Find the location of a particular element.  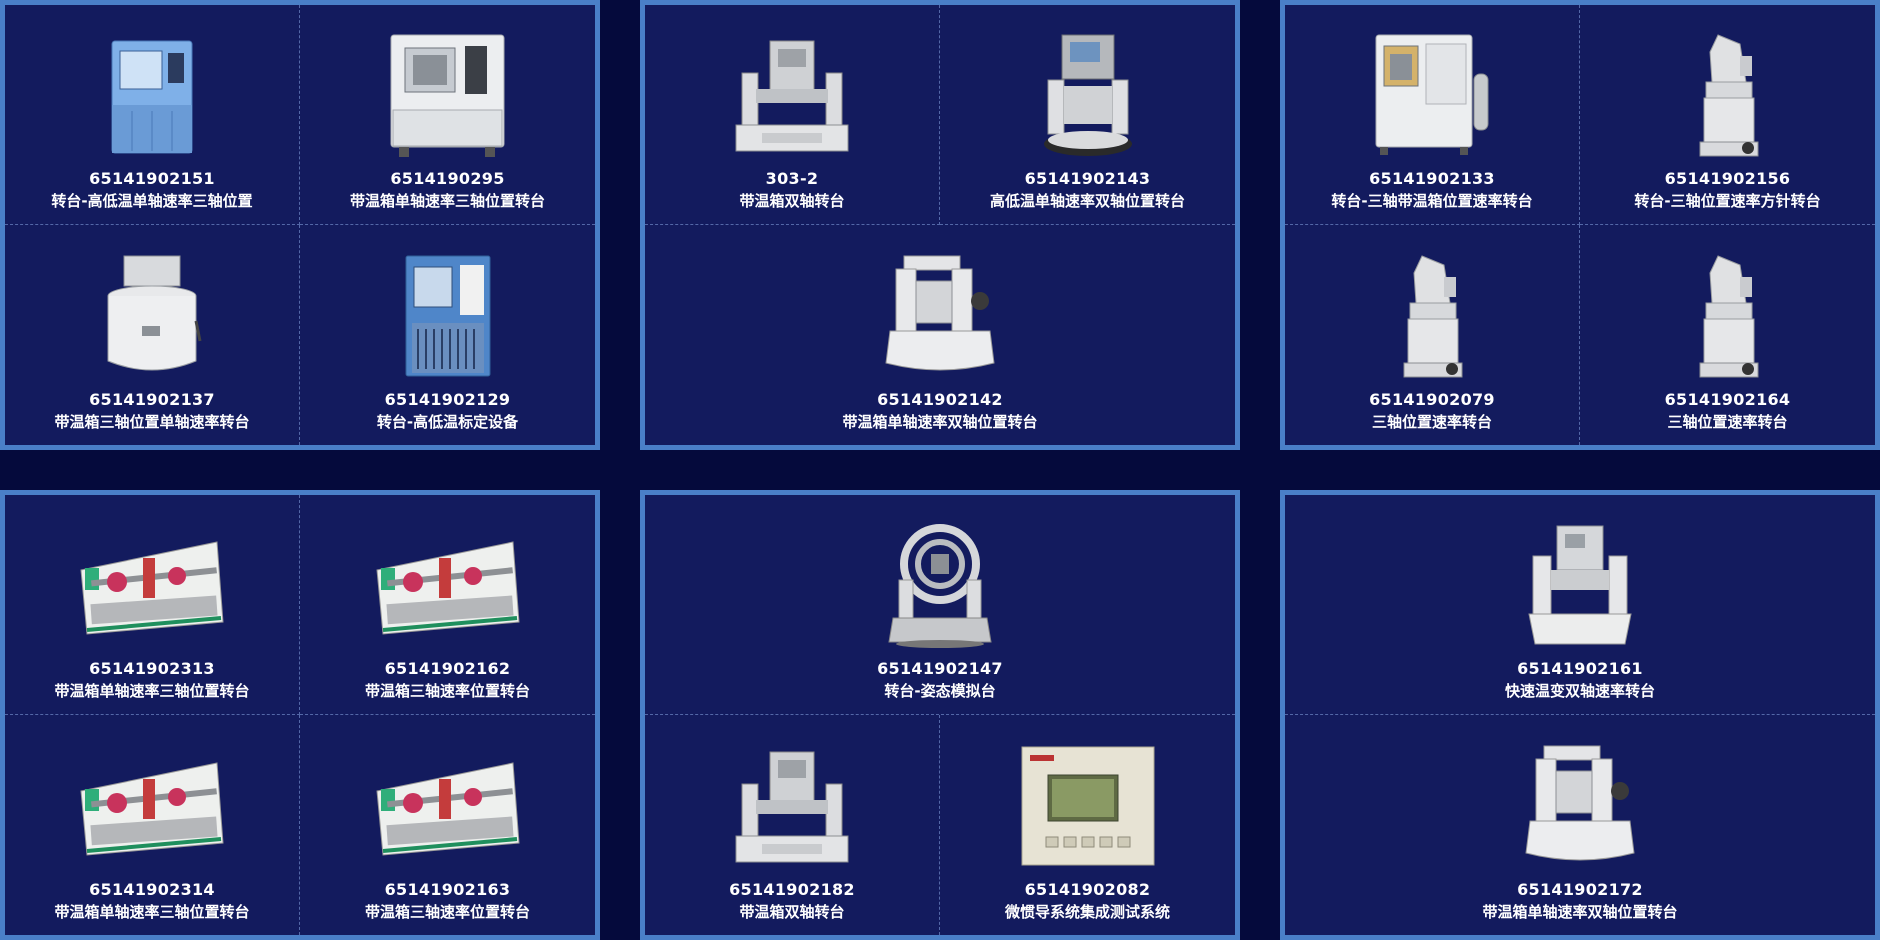

product-card: 65141902161 快速温变双轴速率转台 is located at coordinates (1580, 605).